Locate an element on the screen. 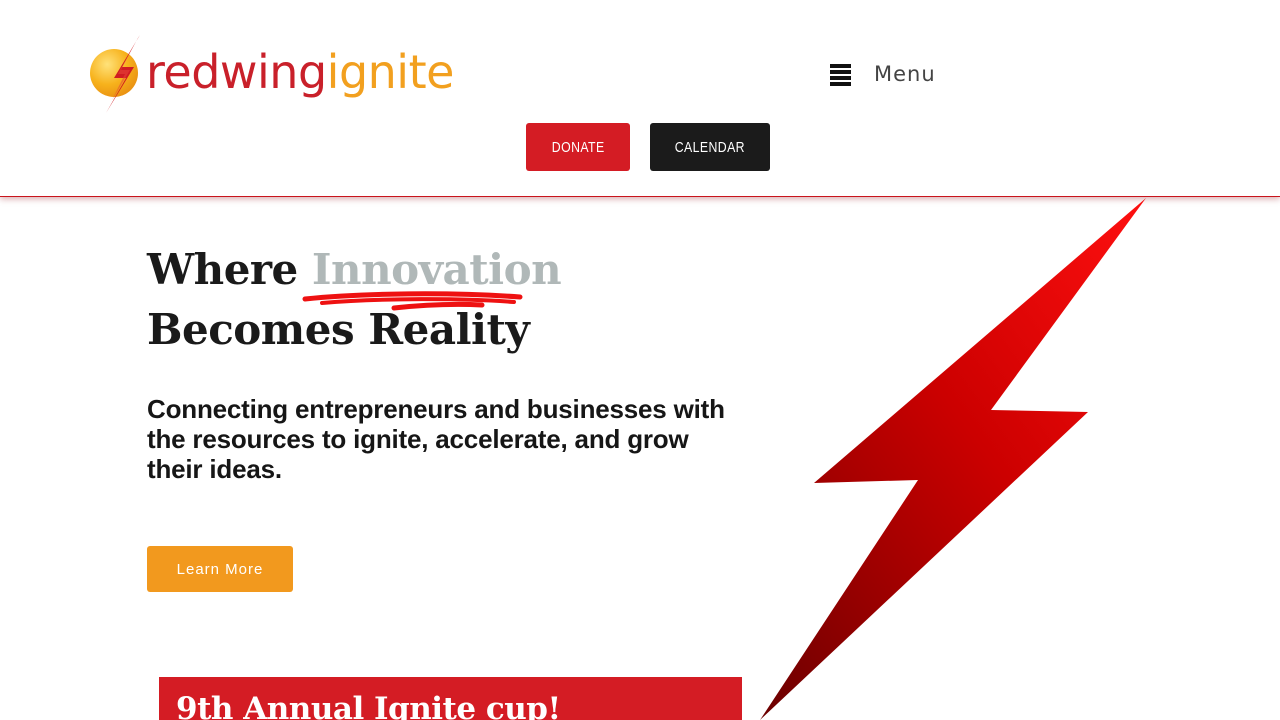 Image resolution: width=1280 pixels, height=720 pixels. learn-more-label: Learn More is located at coordinates (220, 569).